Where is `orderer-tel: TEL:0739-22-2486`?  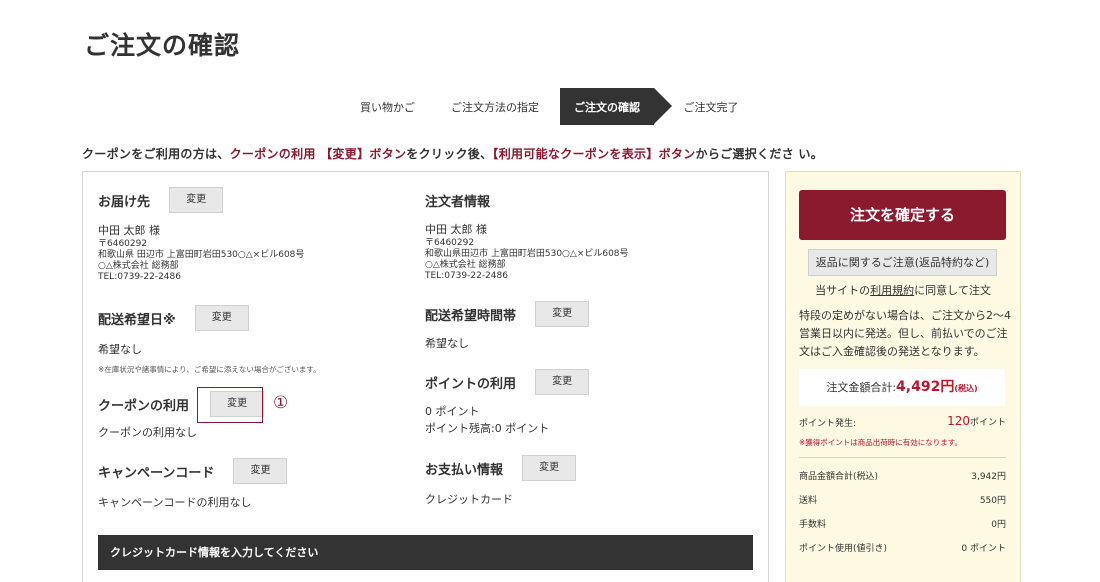
orderer-tel: TEL:0739-22-2486 is located at coordinates (466, 276).